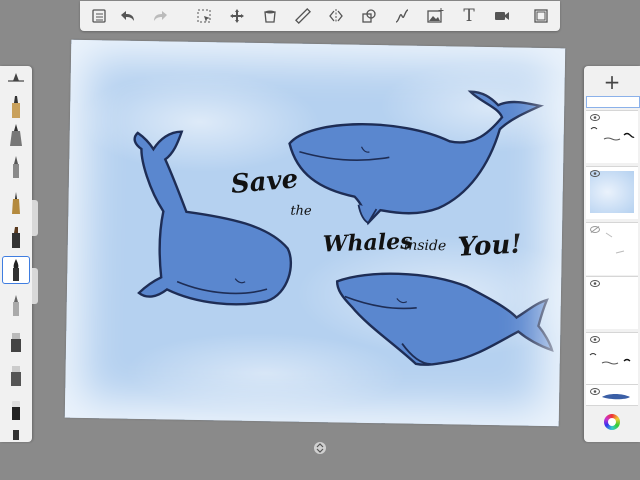  I want to click on transform-move-icon, so click(237, 16).